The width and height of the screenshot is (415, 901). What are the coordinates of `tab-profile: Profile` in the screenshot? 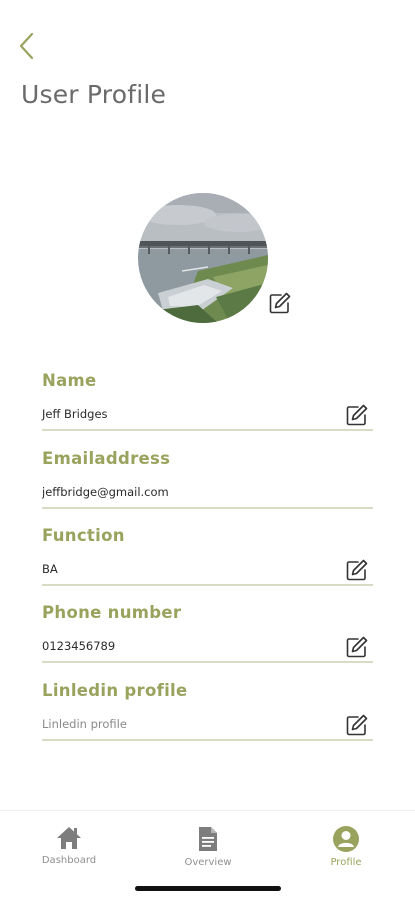 It's located at (346, 849).